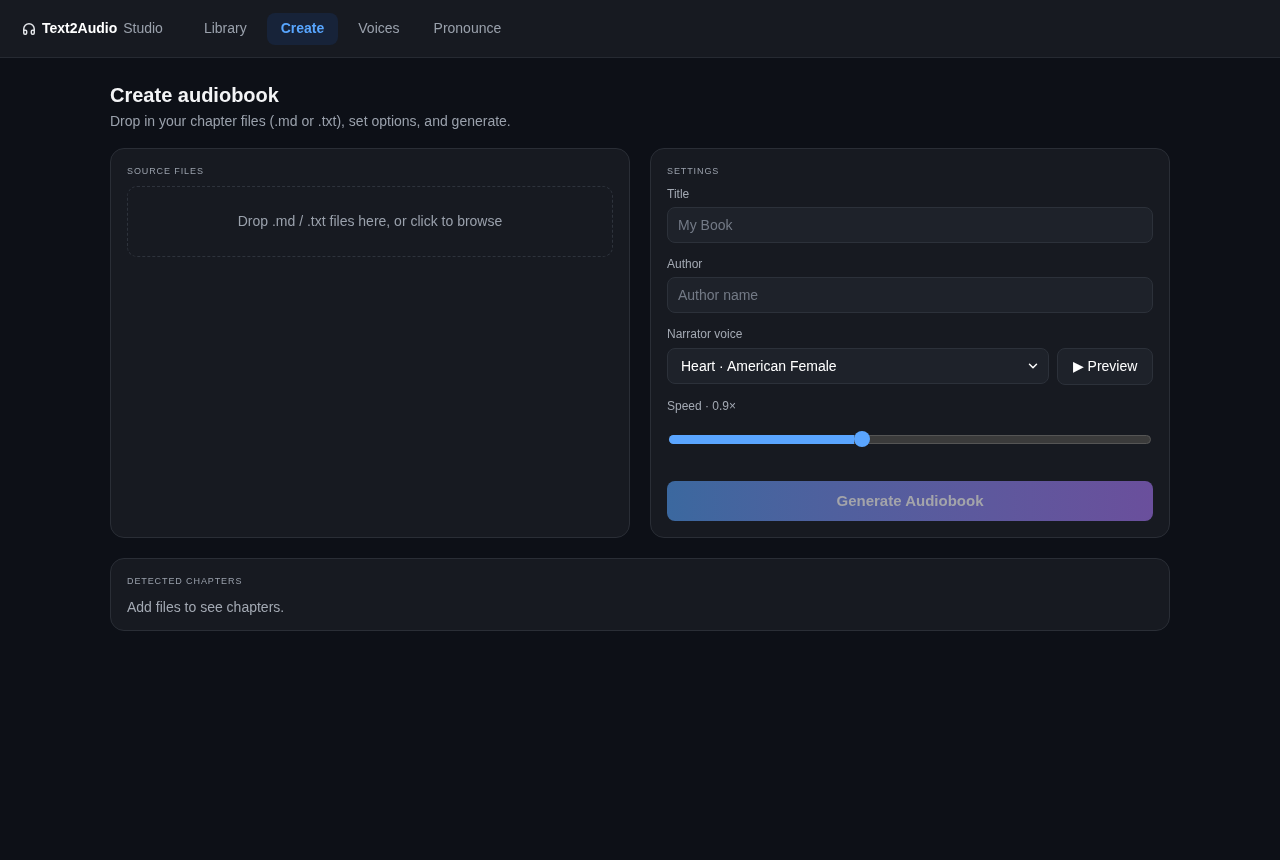 This screenshot has width=1280, height=860. I want to click on voice-select: Heart · American Female, so click(858, 366).